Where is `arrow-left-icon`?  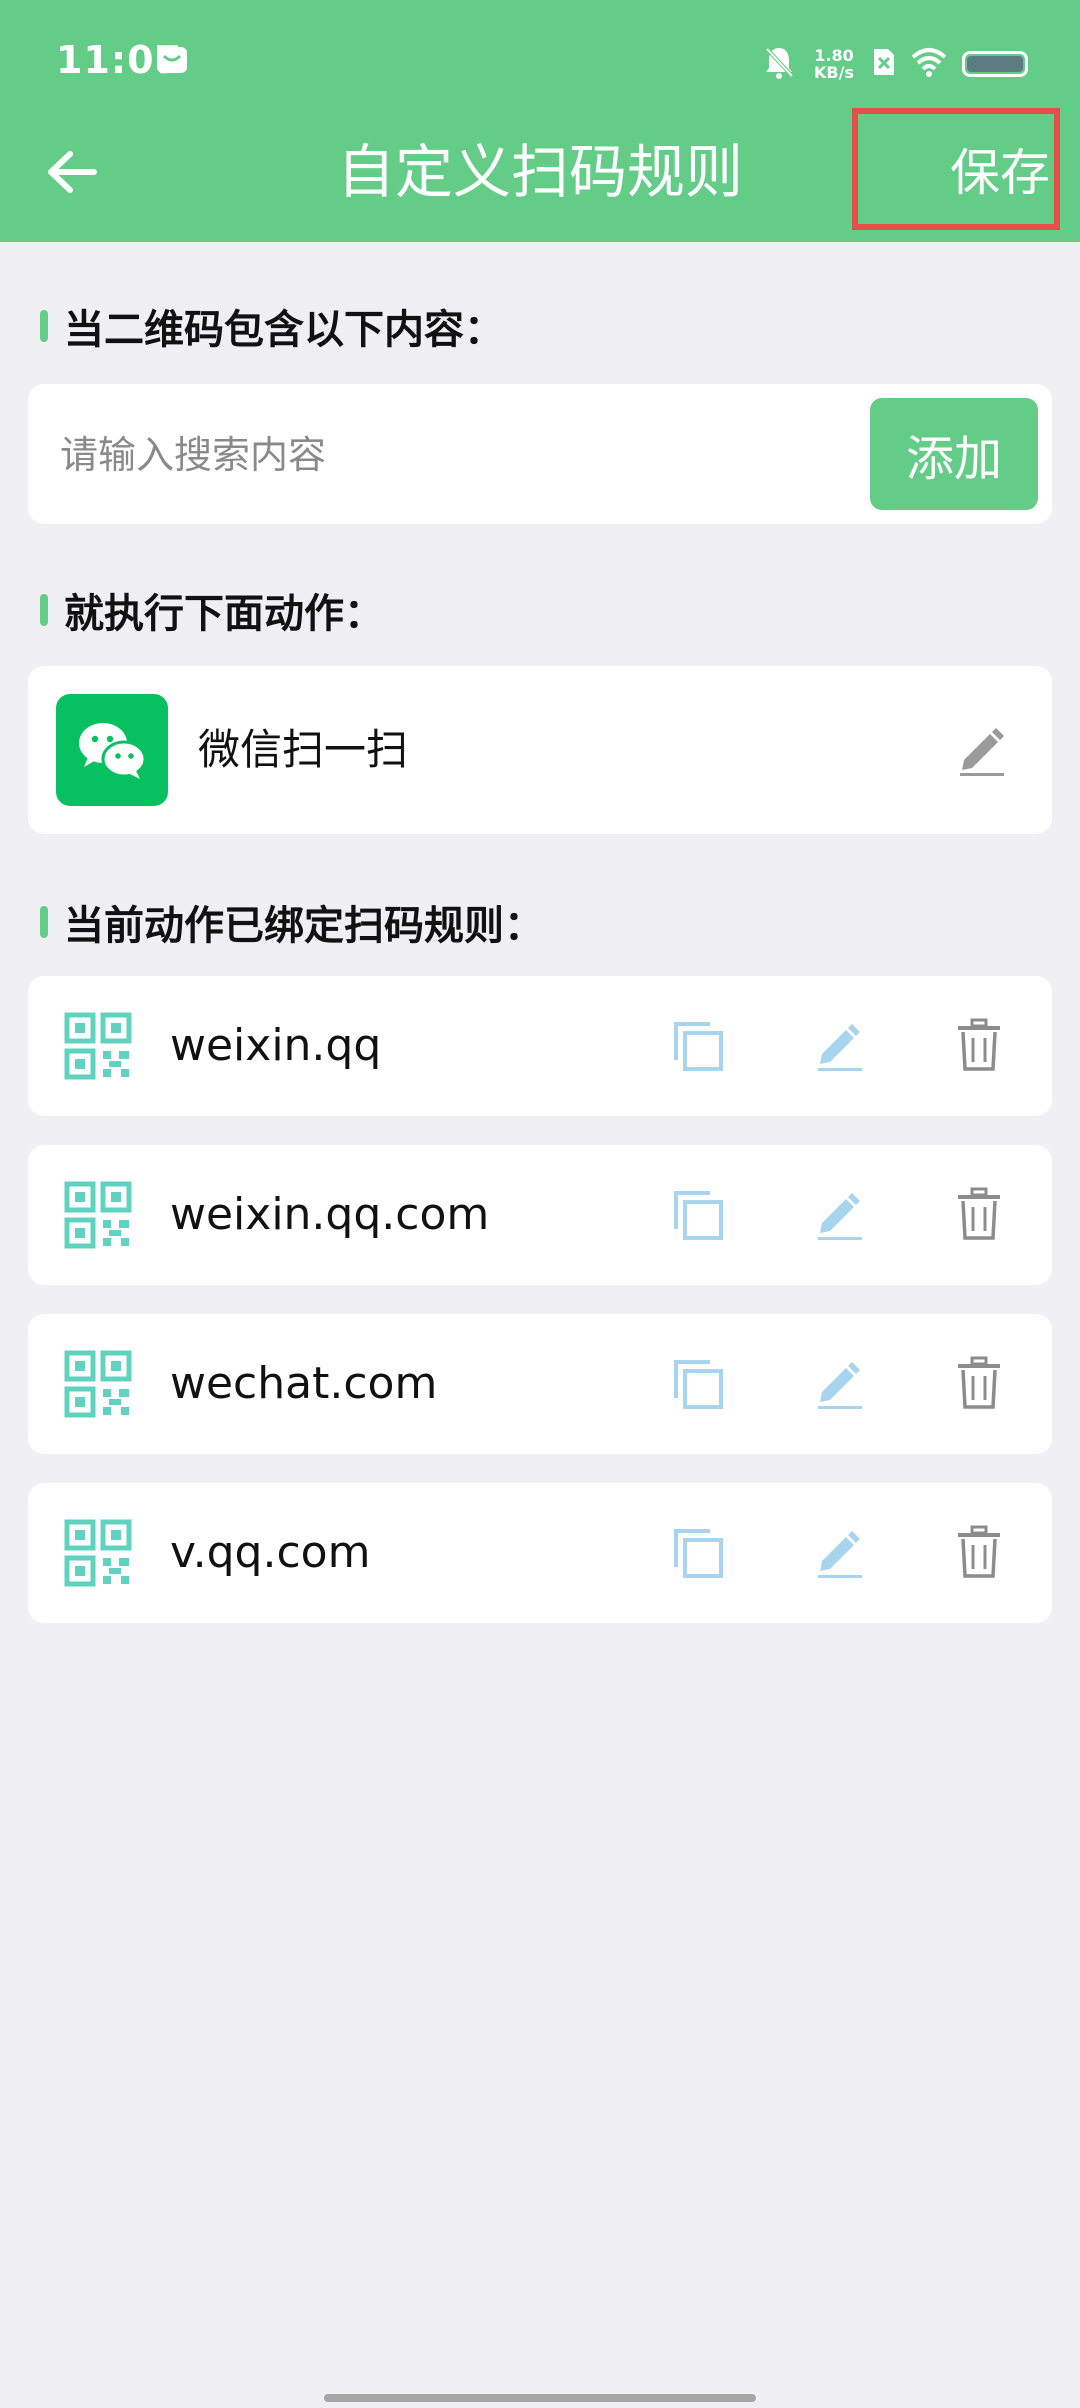
arrow-left-icon is located at coordinates (72, 172).